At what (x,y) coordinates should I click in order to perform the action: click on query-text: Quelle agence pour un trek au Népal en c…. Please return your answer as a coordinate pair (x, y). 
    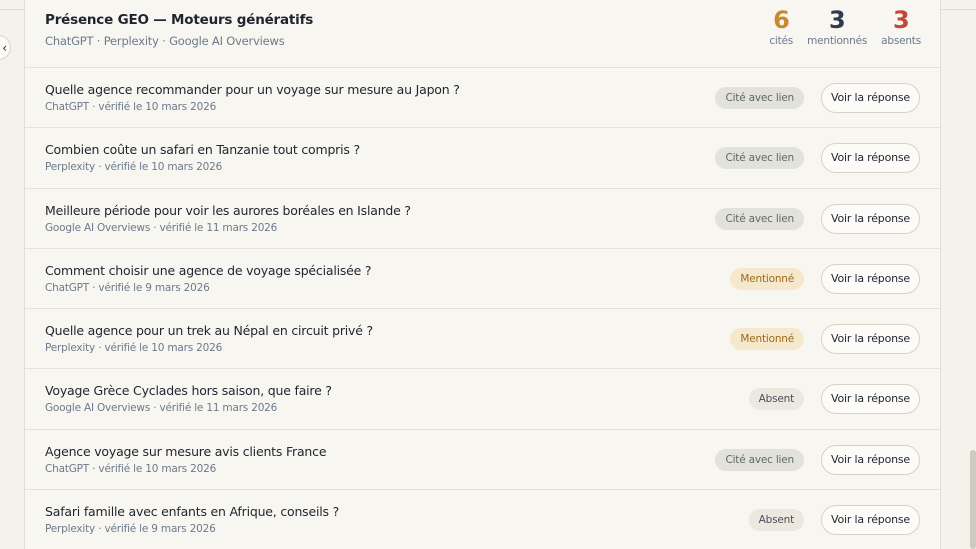
    Looking at the image, I should click on (209, 331).